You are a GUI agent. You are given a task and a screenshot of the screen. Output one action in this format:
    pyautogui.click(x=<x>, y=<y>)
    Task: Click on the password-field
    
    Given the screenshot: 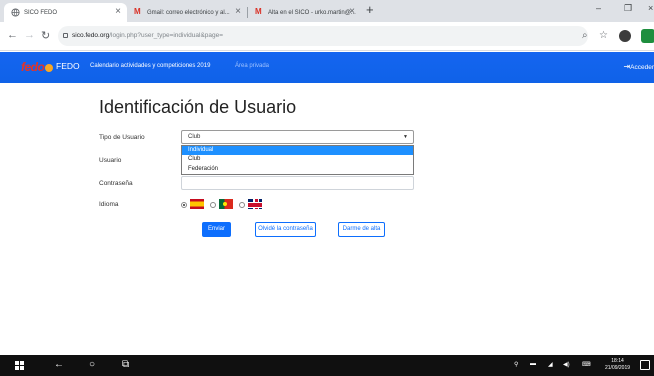 What is the action you would take?
    pyautogui.click(x=297, y=183)
    